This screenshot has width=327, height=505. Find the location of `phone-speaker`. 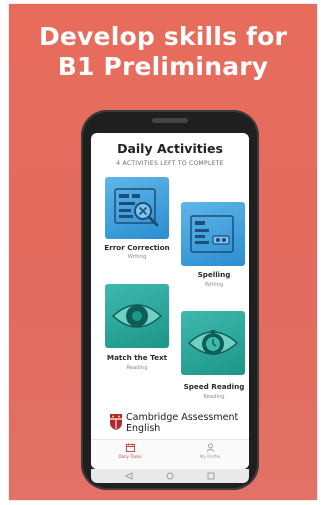

phone-speaker is located at coordinates (170, 120).